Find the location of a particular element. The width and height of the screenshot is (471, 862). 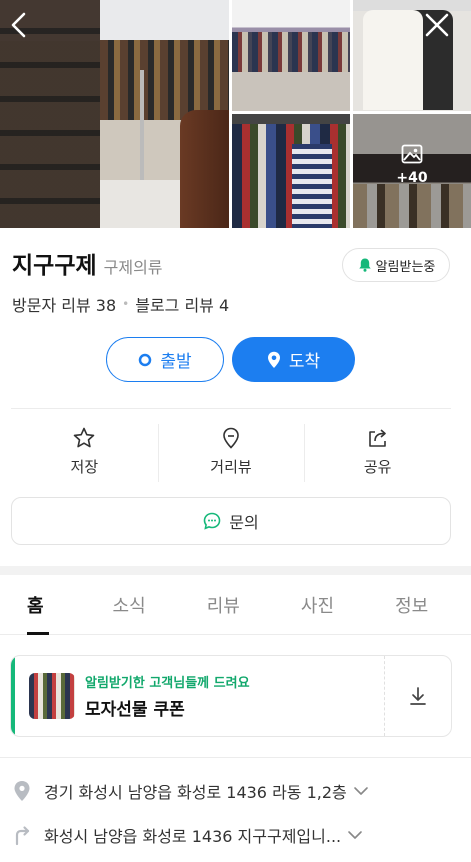

photo-shirt is located at coordinates (393, 60).